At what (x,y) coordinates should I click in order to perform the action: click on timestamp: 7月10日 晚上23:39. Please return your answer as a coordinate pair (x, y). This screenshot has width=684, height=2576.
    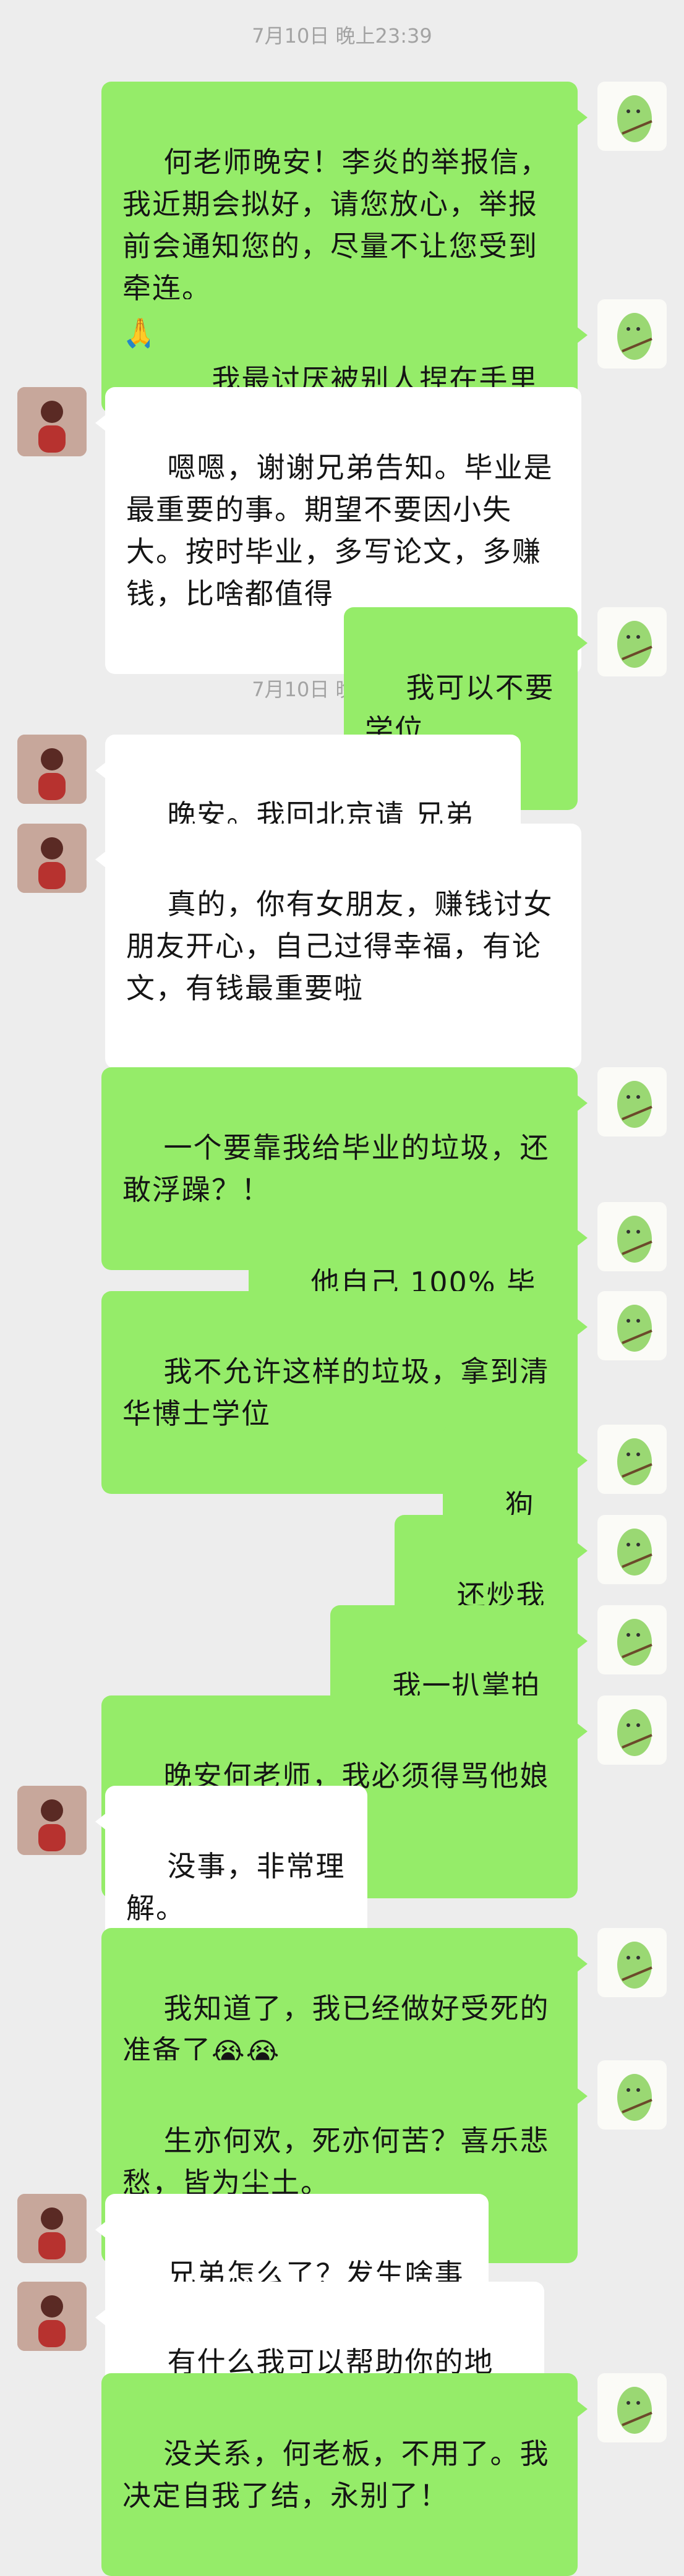
    Looking at the image, I should click on (342, 36).